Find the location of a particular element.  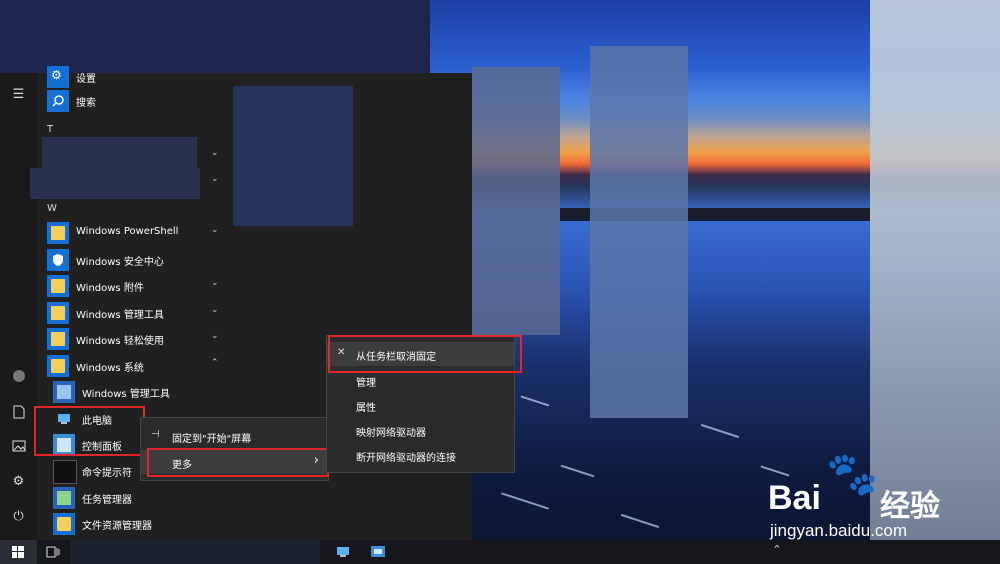

app-windows-ease-of-access: Windows 轻松使用 ⌄ is located at coordinates (139, 339).